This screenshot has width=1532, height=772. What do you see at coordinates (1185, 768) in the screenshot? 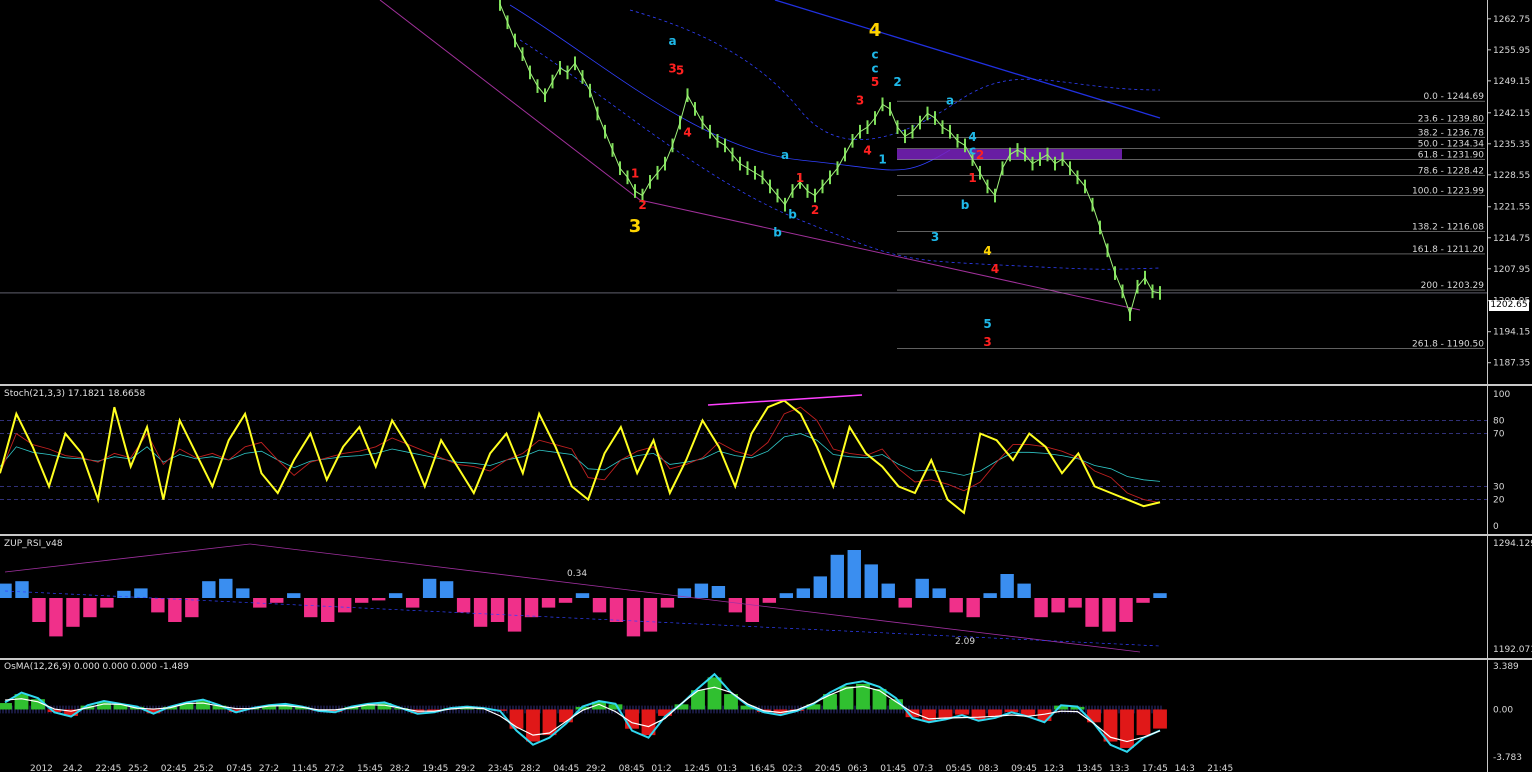
I see `time-tick-label: 14:3` at bounding box center [1185, 768].